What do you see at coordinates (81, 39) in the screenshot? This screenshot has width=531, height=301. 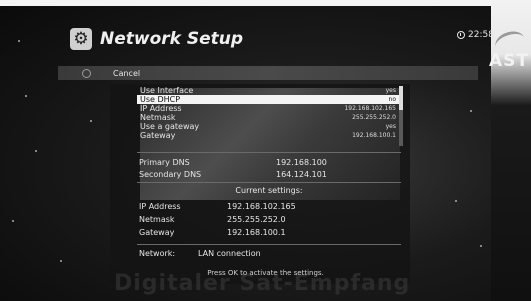 I see `gear-icon: ⚙` at bounding box center [81, 39].